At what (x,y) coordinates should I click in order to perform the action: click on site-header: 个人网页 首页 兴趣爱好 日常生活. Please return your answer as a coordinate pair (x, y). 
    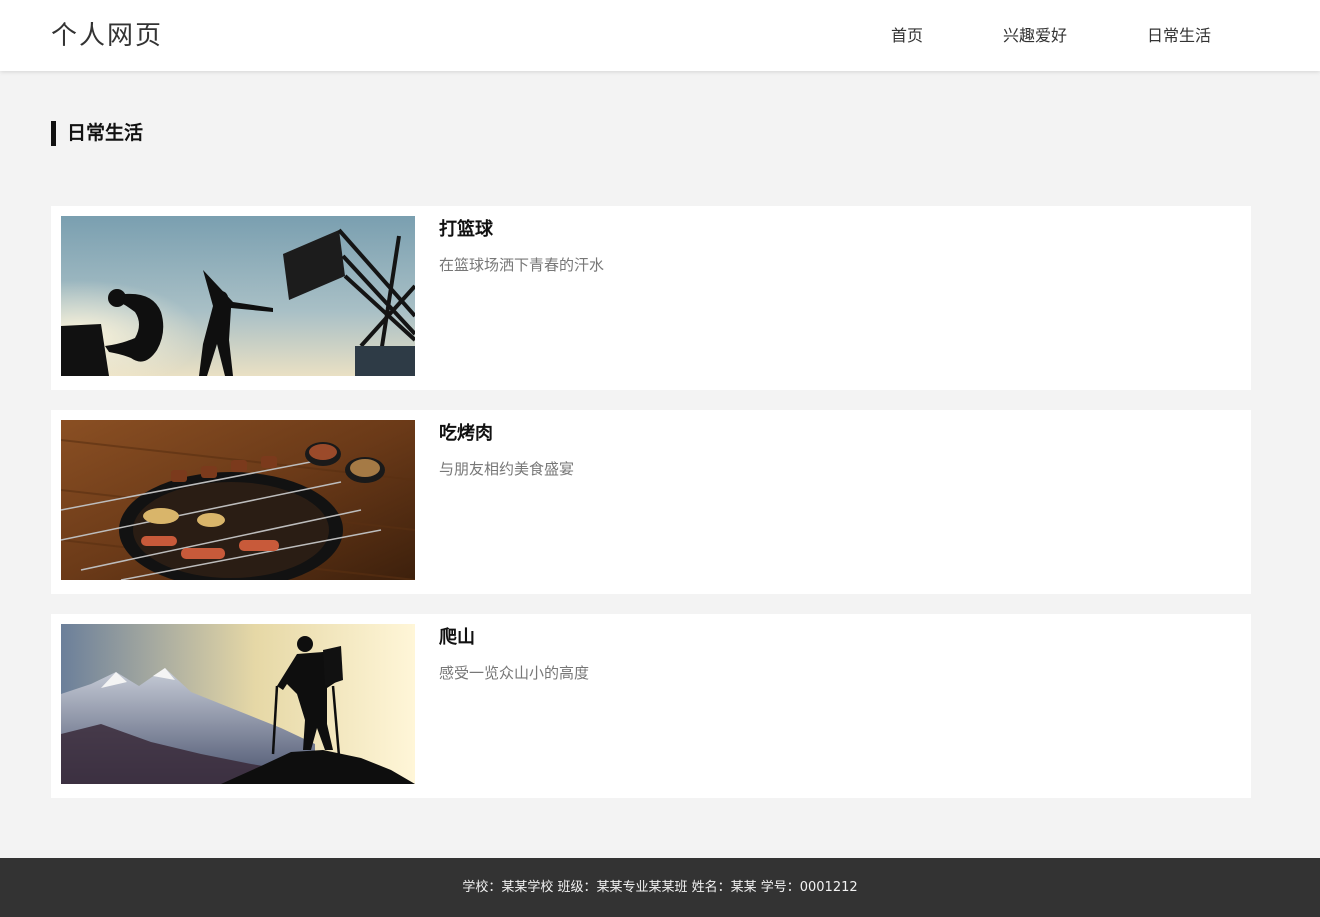
    Looking at the image, I should click on (660, 35).